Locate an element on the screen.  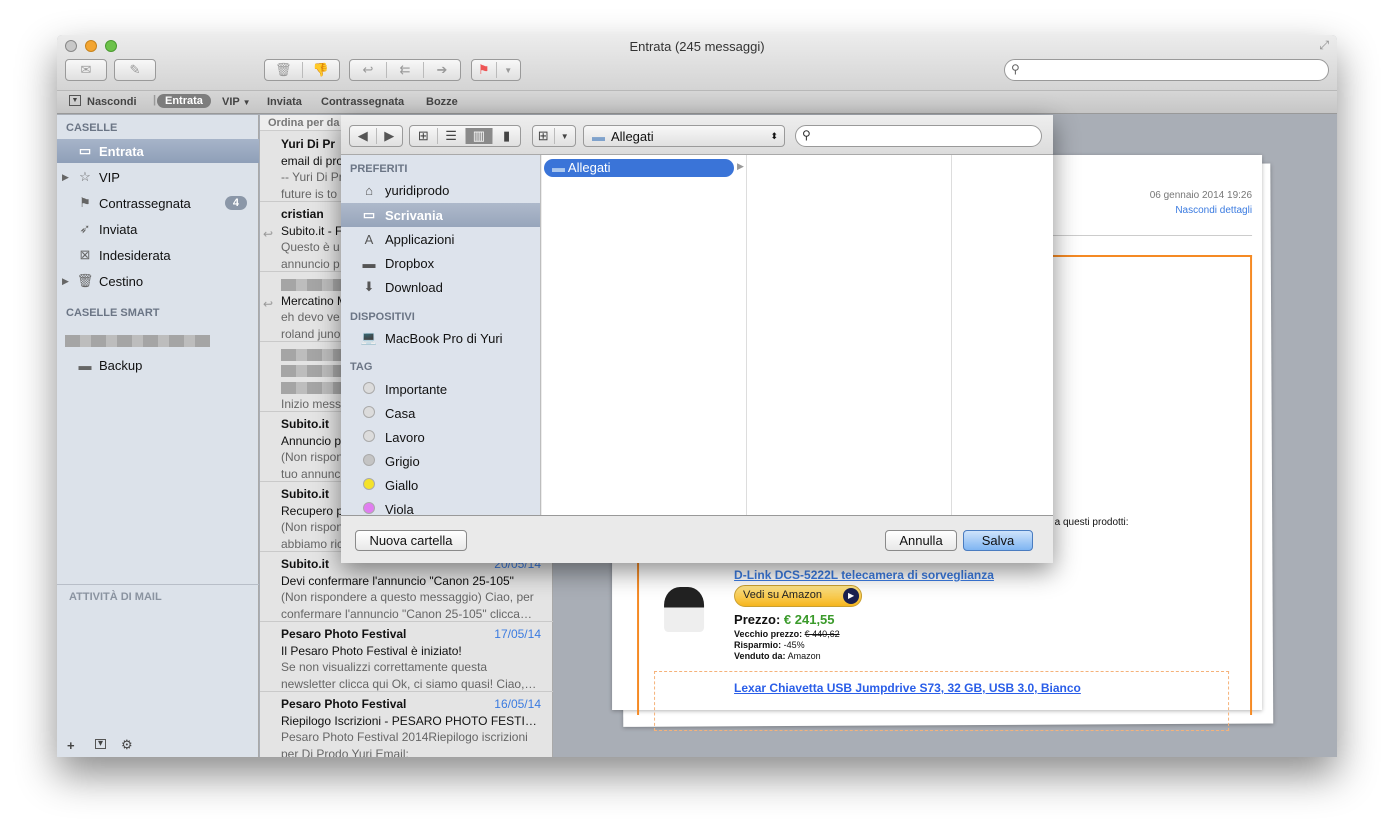
arrange-button: ⊞ ▼ is located at coordinates (554, 136).